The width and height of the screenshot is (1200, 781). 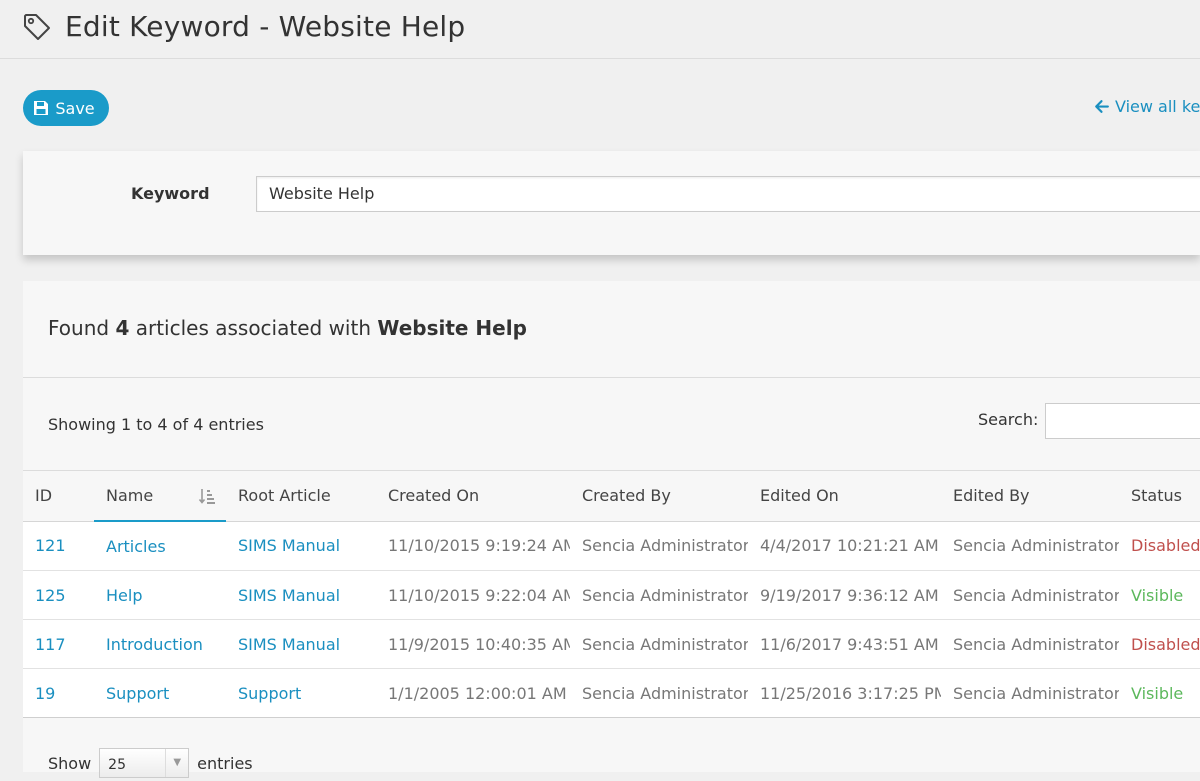 I want to click on cell-name-link: Help, so click(x=160, y=595).